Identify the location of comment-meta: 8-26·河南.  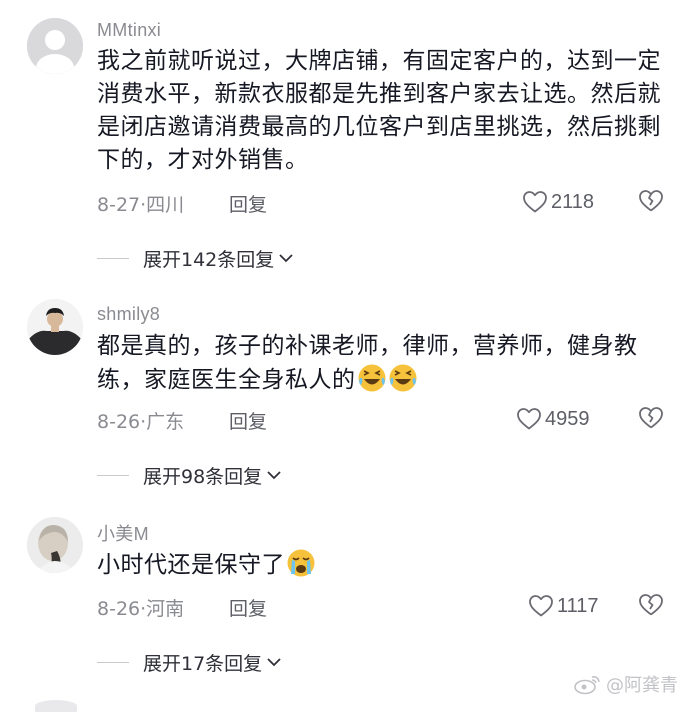
(140, 607).